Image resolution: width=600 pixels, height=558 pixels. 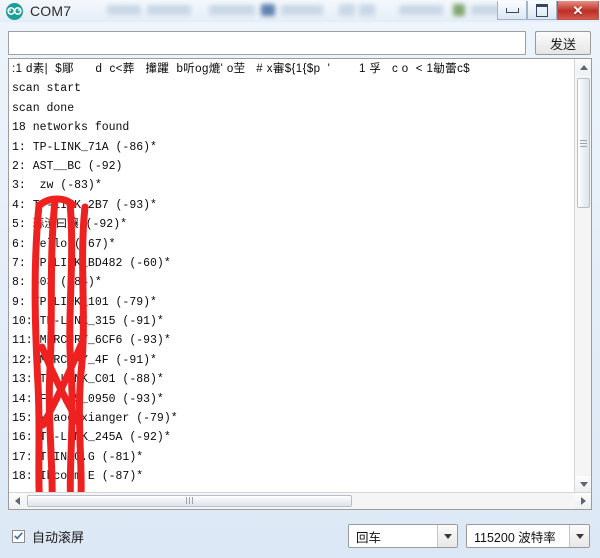 I want to click on console-line: 4: TP-LINK_2B7 (-93)*, so click(x=84, y=205).